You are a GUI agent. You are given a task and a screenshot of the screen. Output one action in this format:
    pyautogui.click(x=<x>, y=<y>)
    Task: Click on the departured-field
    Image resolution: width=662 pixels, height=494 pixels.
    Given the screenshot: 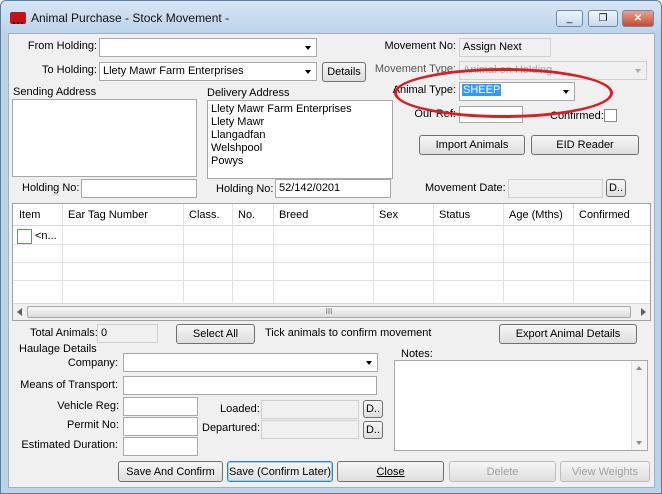 What is the action you would take?
    pyautogui.click(x=310, y=429)
    